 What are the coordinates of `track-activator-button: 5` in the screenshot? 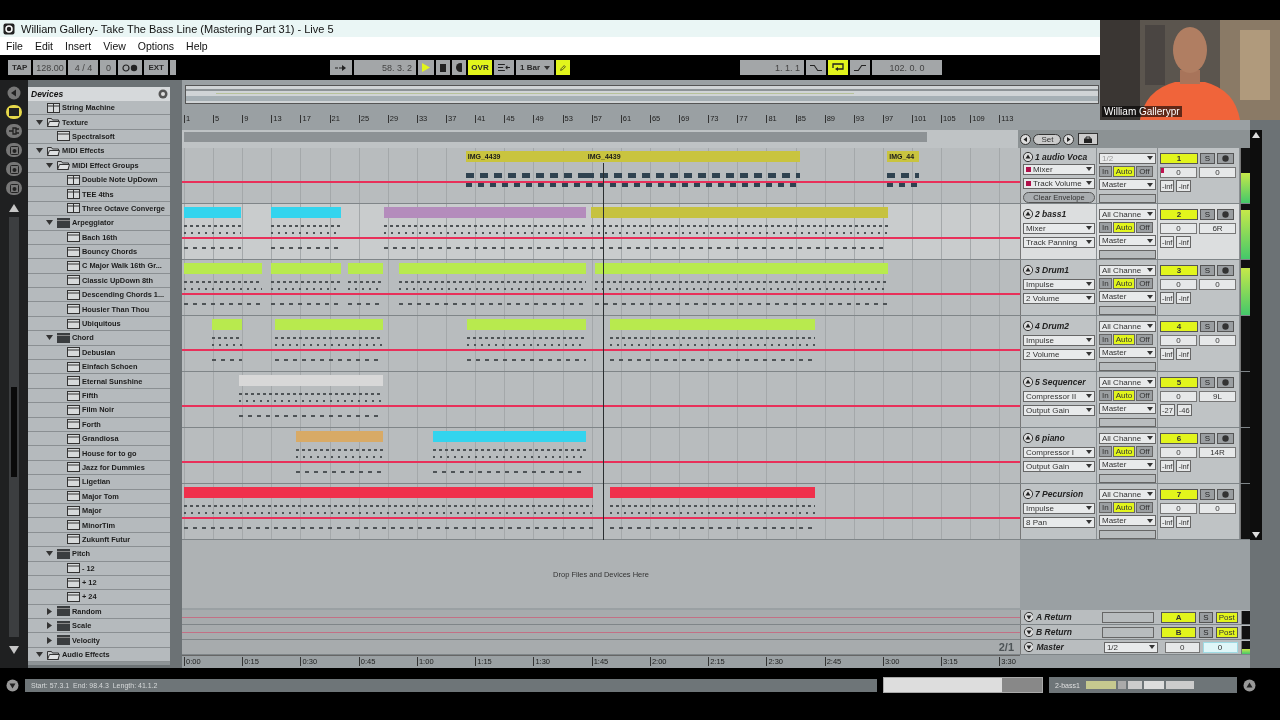 It's located at (1179, 382).